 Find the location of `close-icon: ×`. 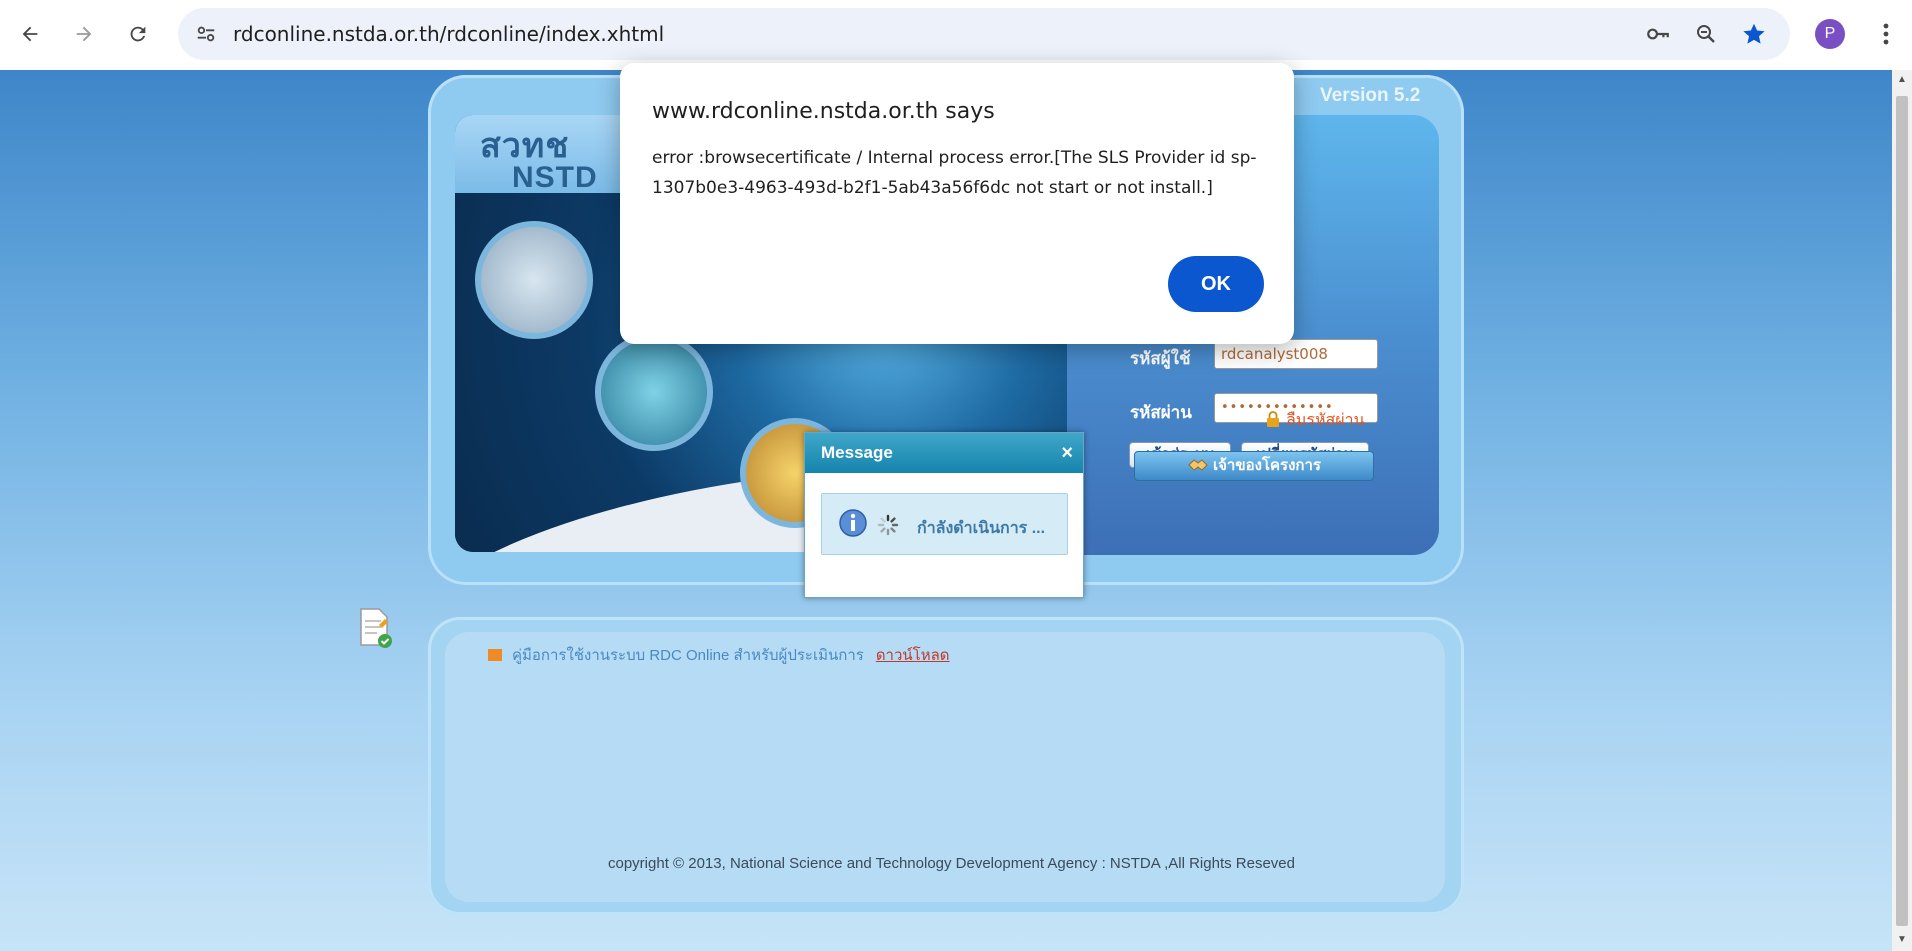

close-icon: × is located at coordinates (1067, 453).